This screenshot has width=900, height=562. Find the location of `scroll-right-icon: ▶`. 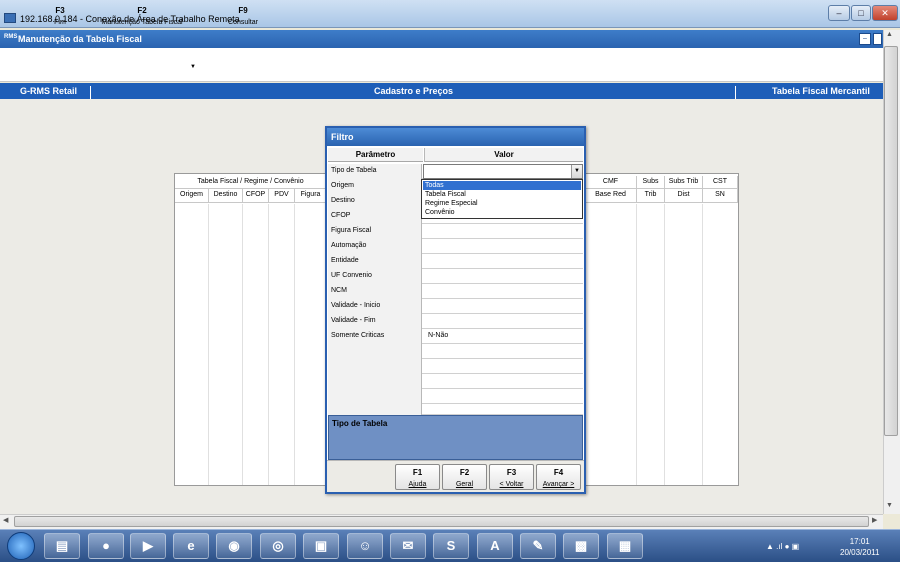

scroll-right-icon: ▶ is located at coordinates (874, 520).